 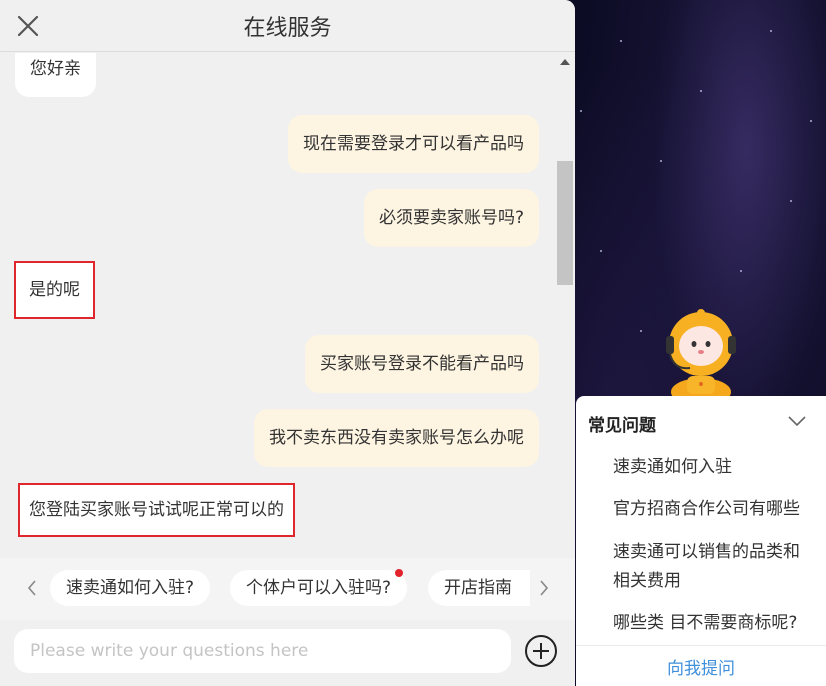 I want to click on composer, so click(x=287, y=653).